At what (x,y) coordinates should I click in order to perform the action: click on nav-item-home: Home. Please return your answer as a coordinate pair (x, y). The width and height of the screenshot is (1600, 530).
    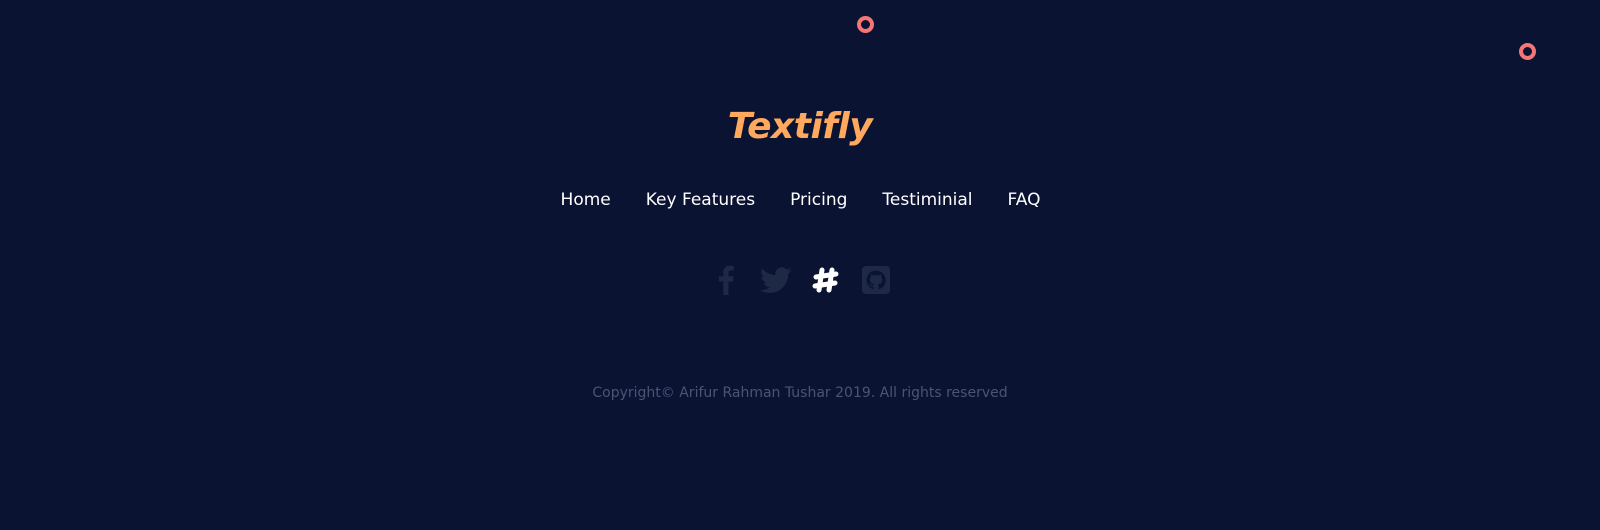
    Looking at the image, I should click on (586, 200).